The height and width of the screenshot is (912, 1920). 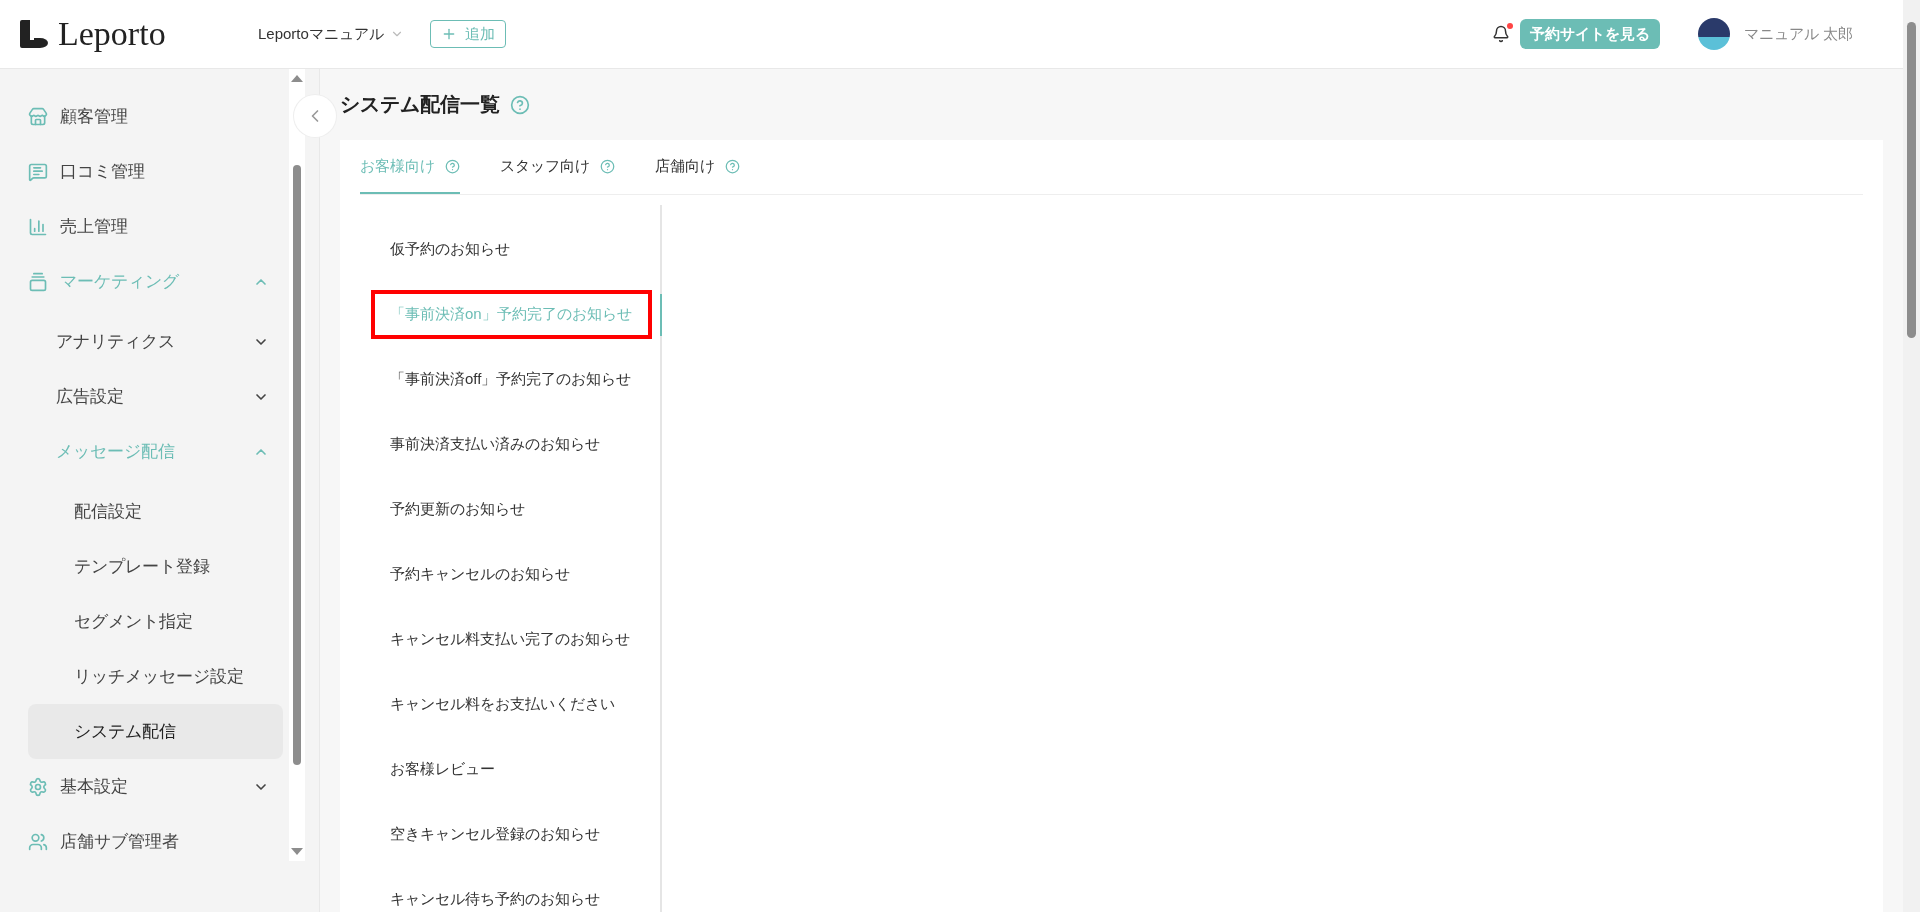 What do you see at coordinates (435, 249) in the screenshot?
I see `message-type-item: 仮予約のお知らせ` at bounding box center [435, 249].